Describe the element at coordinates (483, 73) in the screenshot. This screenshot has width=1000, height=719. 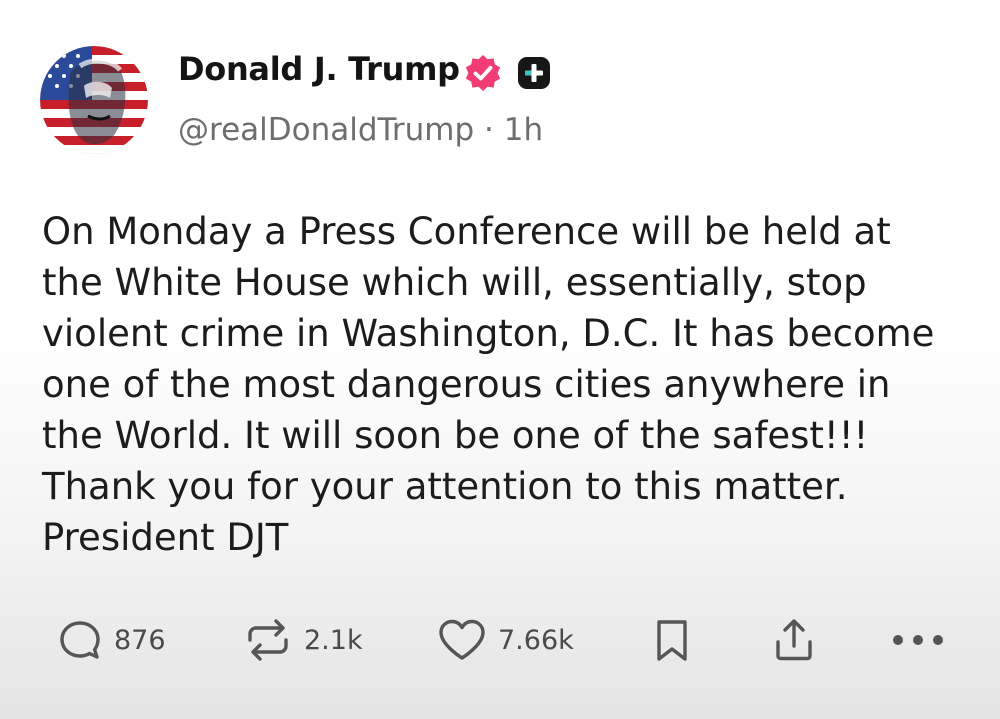
I see `verified-check-icon` at that location.